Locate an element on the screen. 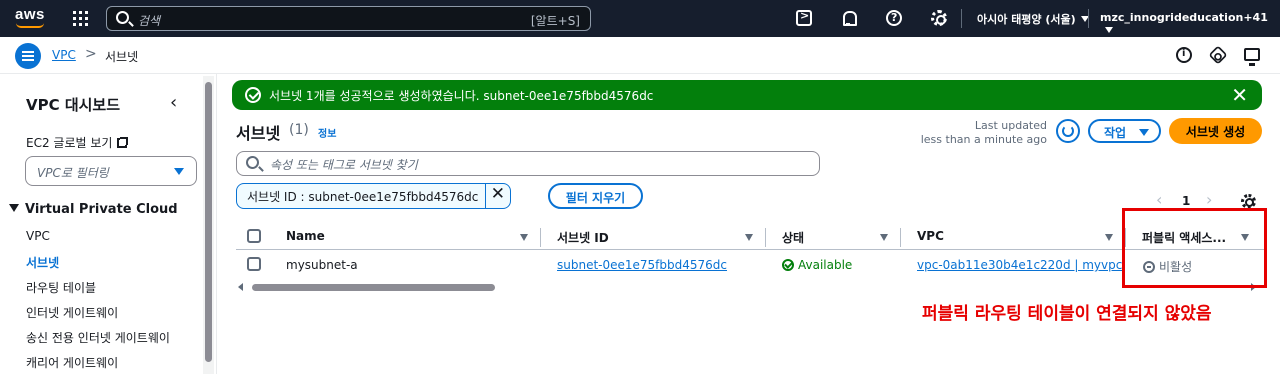 The width and height of the screenshot is (1280, 374). sidebar-title: VPC 대시보드 is located at coordinates (73, 104).